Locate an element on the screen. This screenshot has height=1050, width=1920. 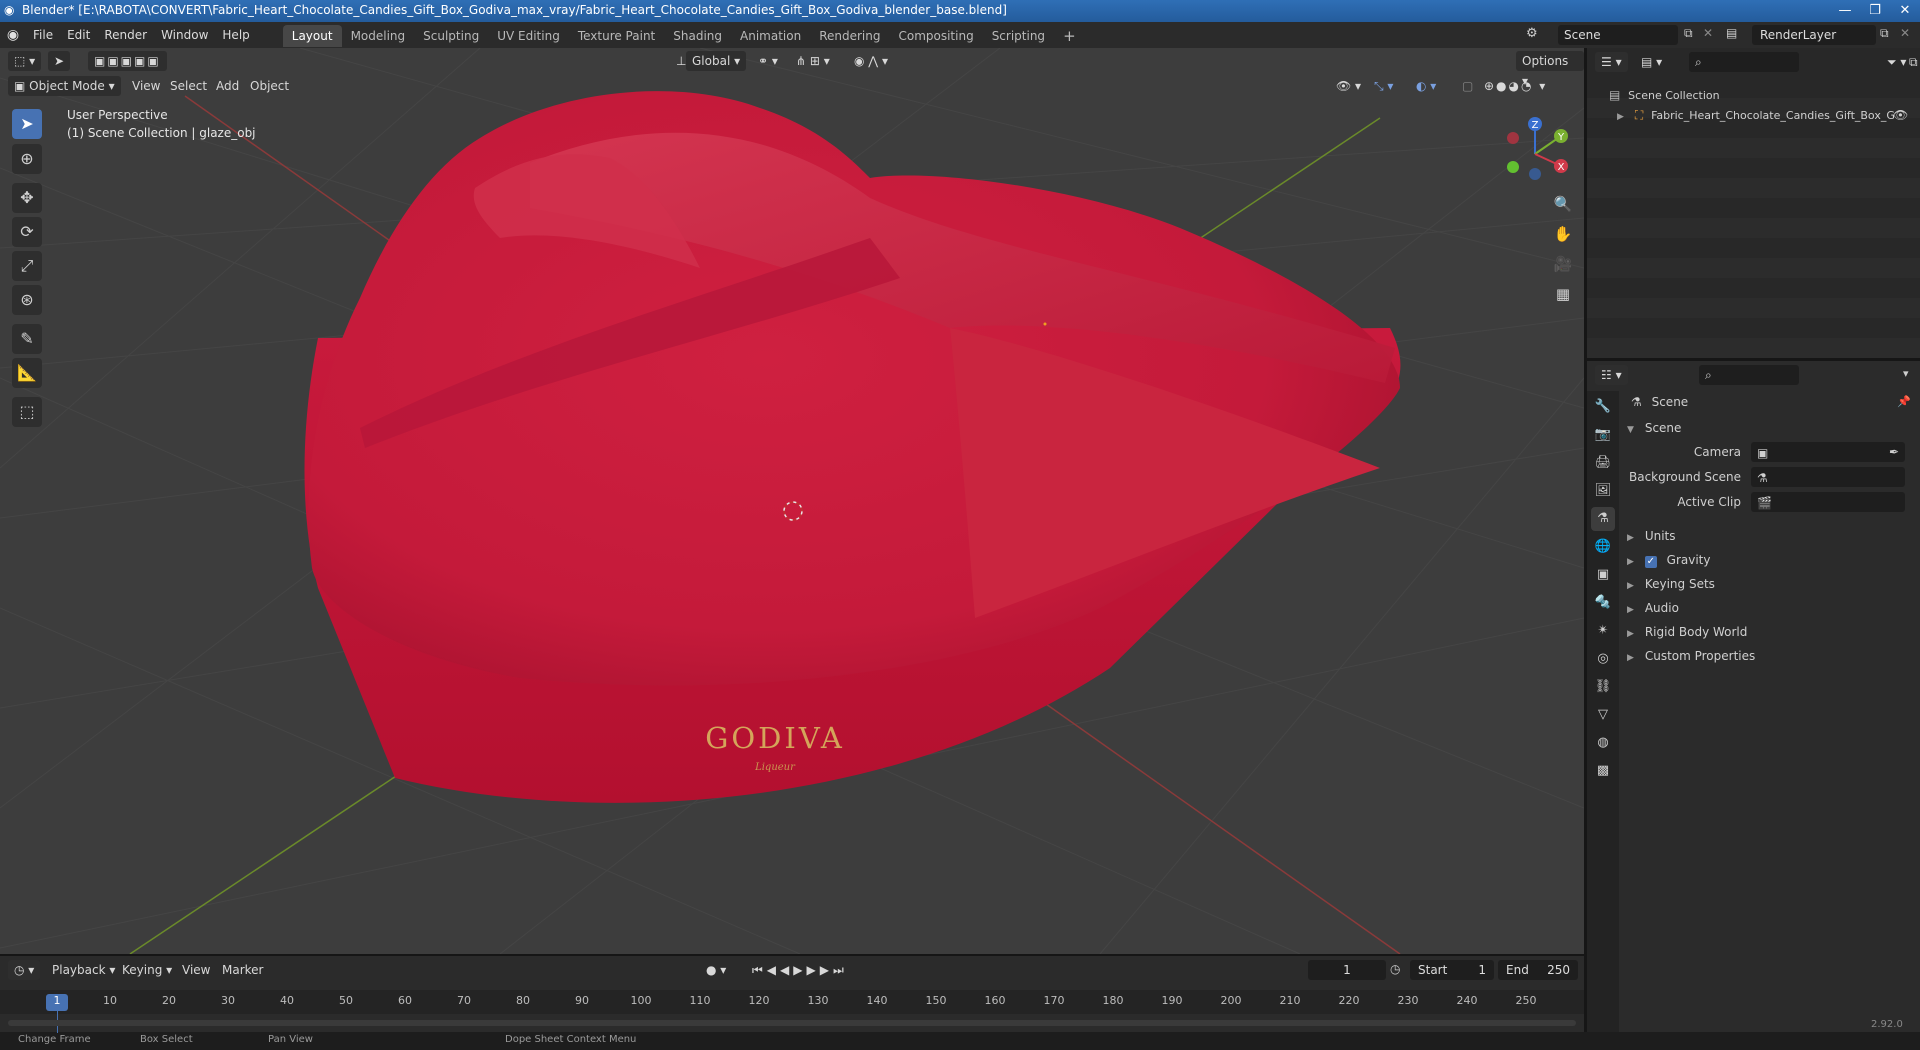
active-clip-field: 🎬 is located at coordinates (1828, 502).